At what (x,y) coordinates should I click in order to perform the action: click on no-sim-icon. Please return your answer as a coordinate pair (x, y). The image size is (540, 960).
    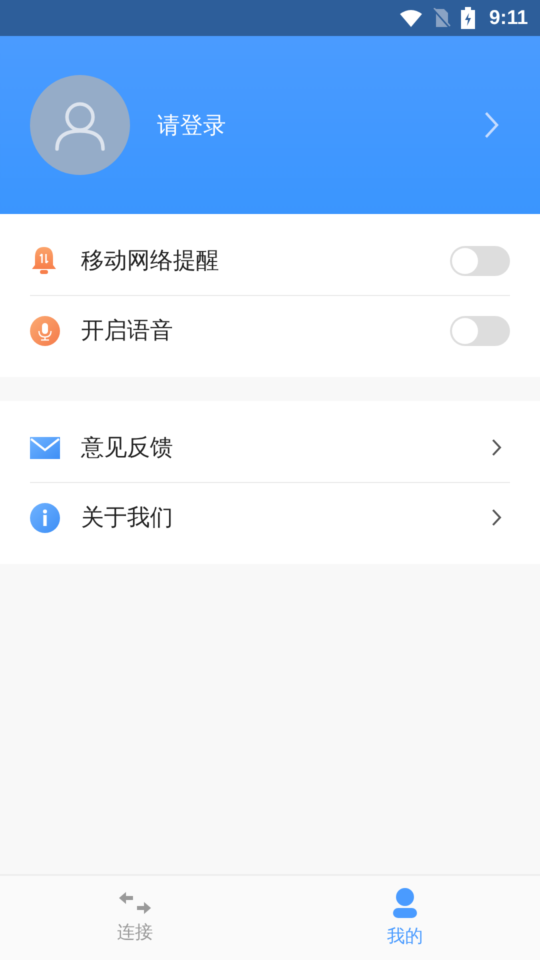
    Looking at the image, I should click on (442, 18).